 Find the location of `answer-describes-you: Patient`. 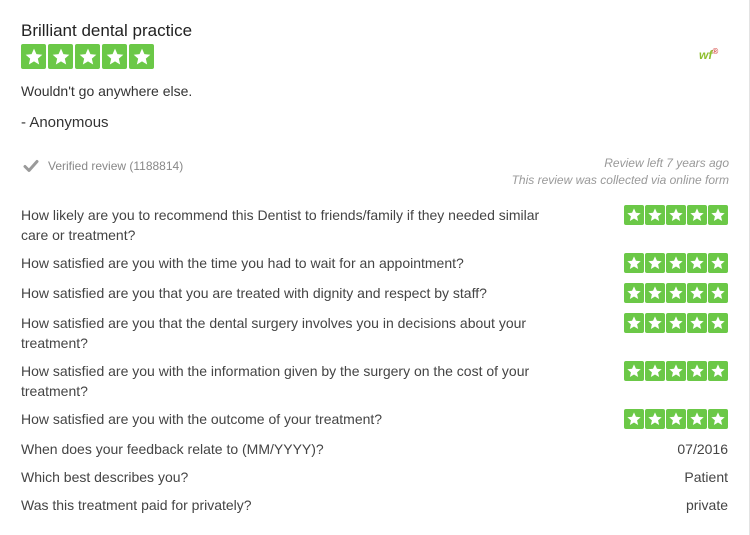

answer-describes-you: Patient is located at coordinates (706, 477).